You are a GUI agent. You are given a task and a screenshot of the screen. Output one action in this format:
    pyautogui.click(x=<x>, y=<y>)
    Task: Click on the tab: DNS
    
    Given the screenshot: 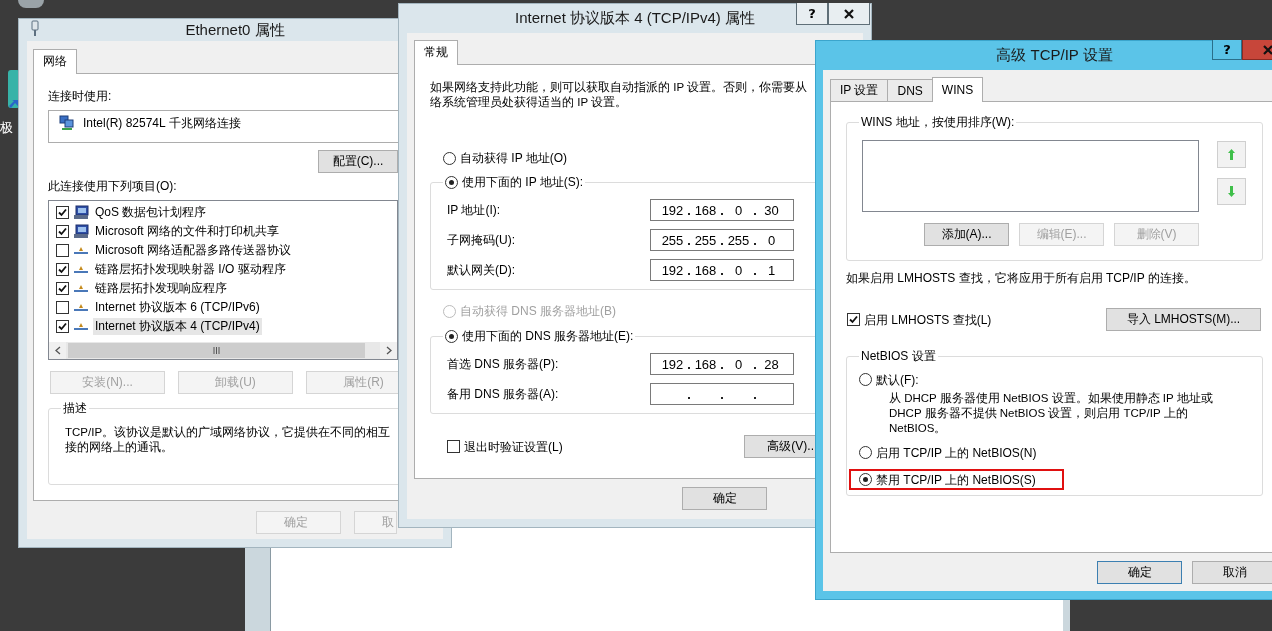 What is the action you would take?
    pyautogui.click(x=910, y=90)
    